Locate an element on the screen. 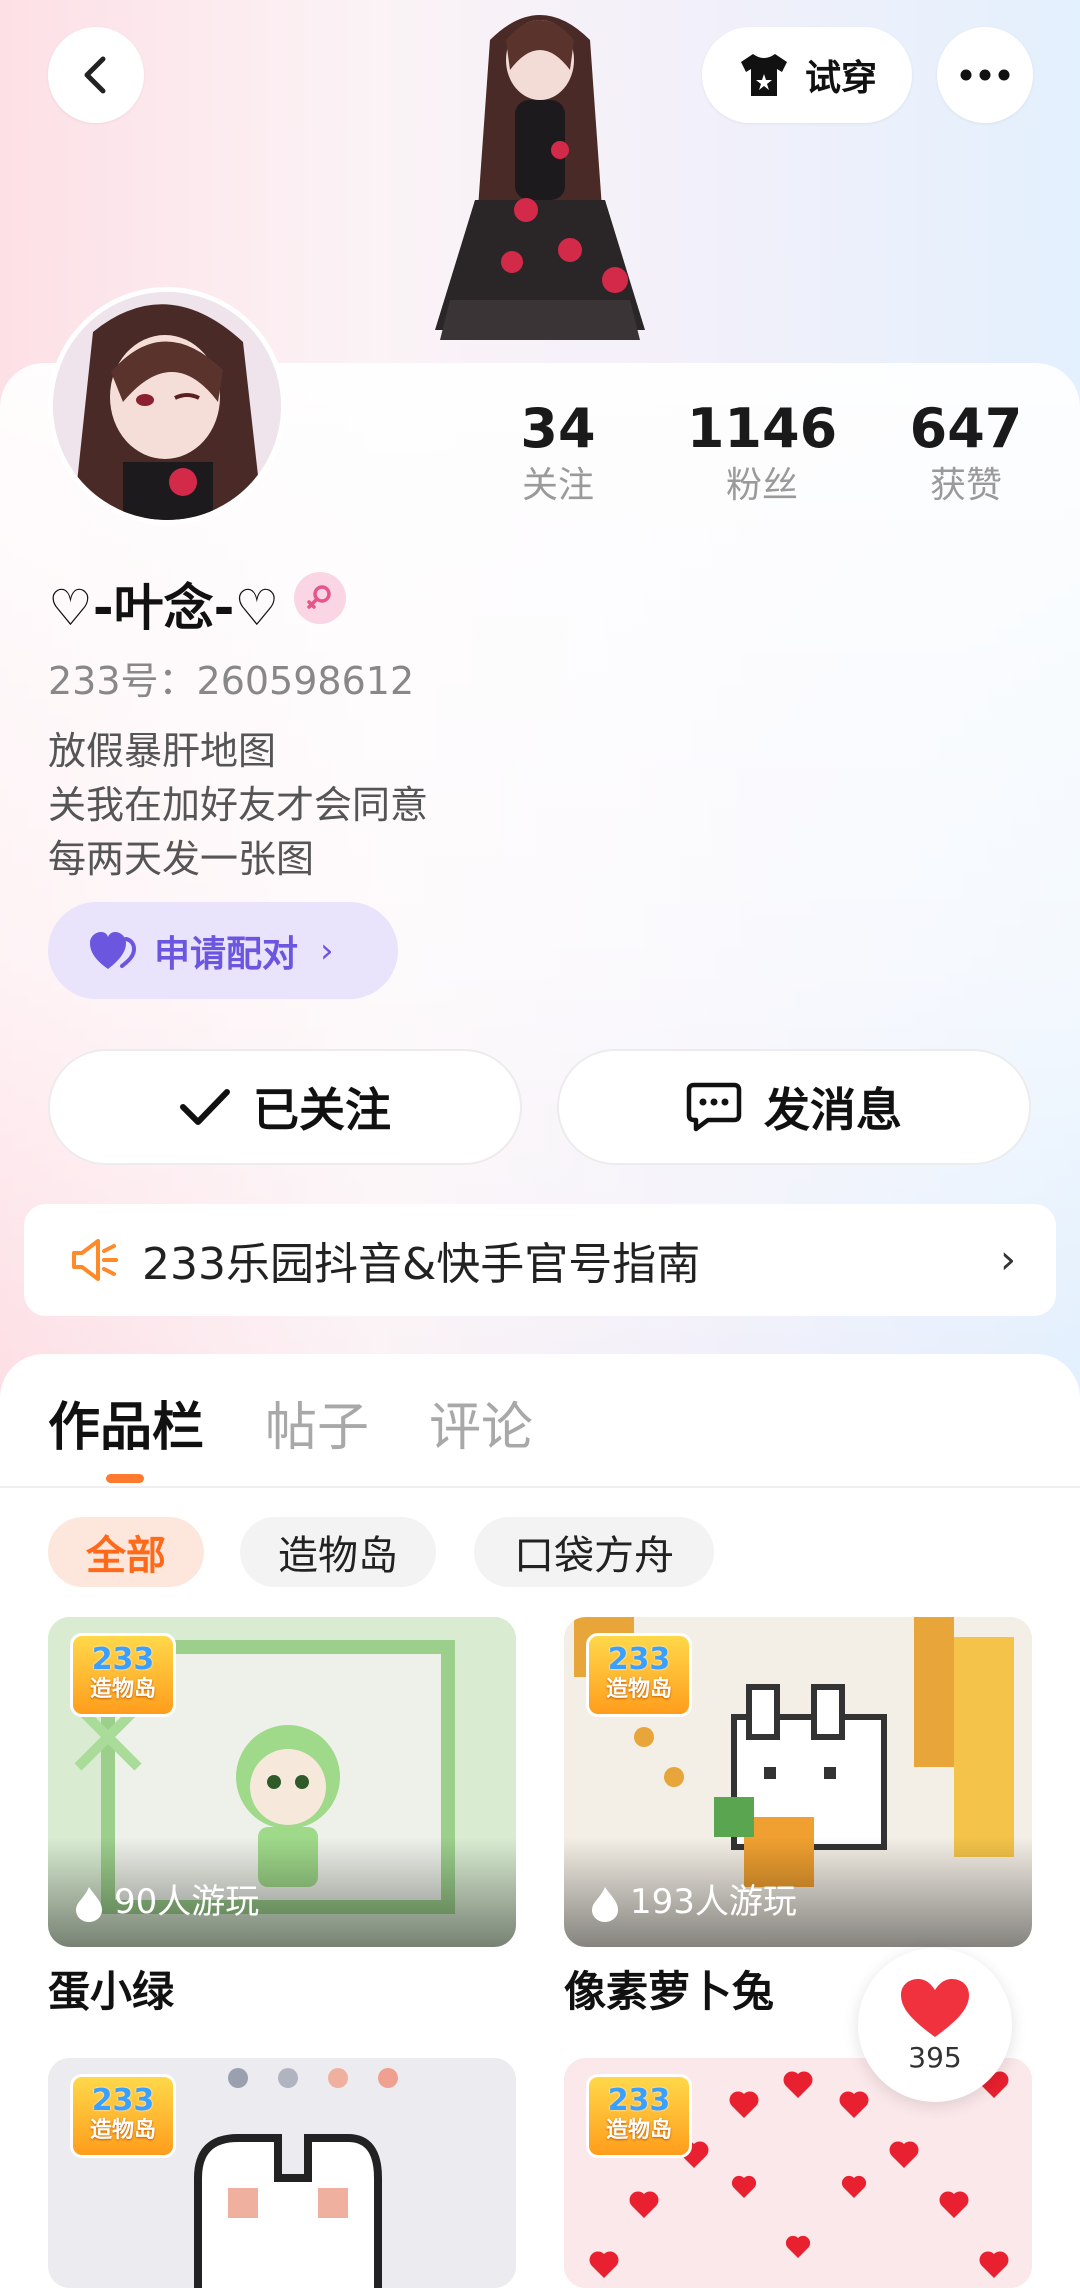 Image resolution: width=1080 pixels, height=2288 pixels. avatar is located at coordinates (167, 406).